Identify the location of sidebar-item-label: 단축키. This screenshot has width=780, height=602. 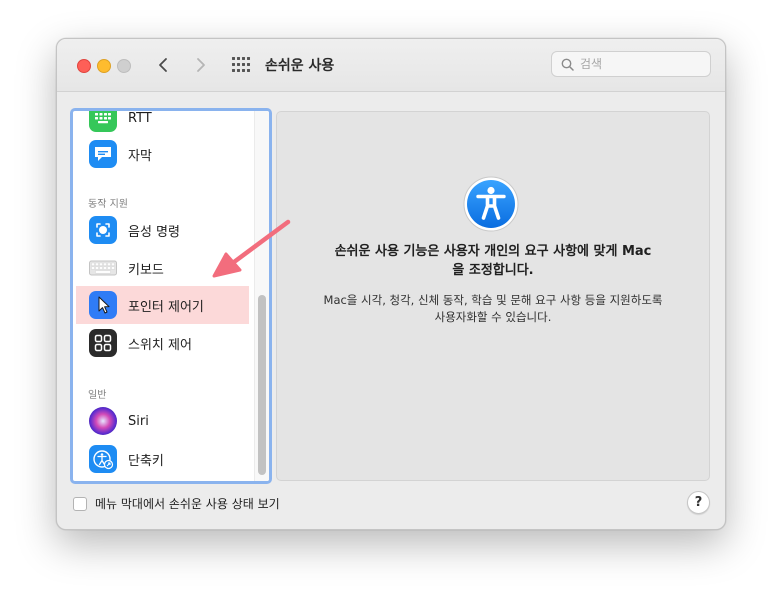
(146, 461).